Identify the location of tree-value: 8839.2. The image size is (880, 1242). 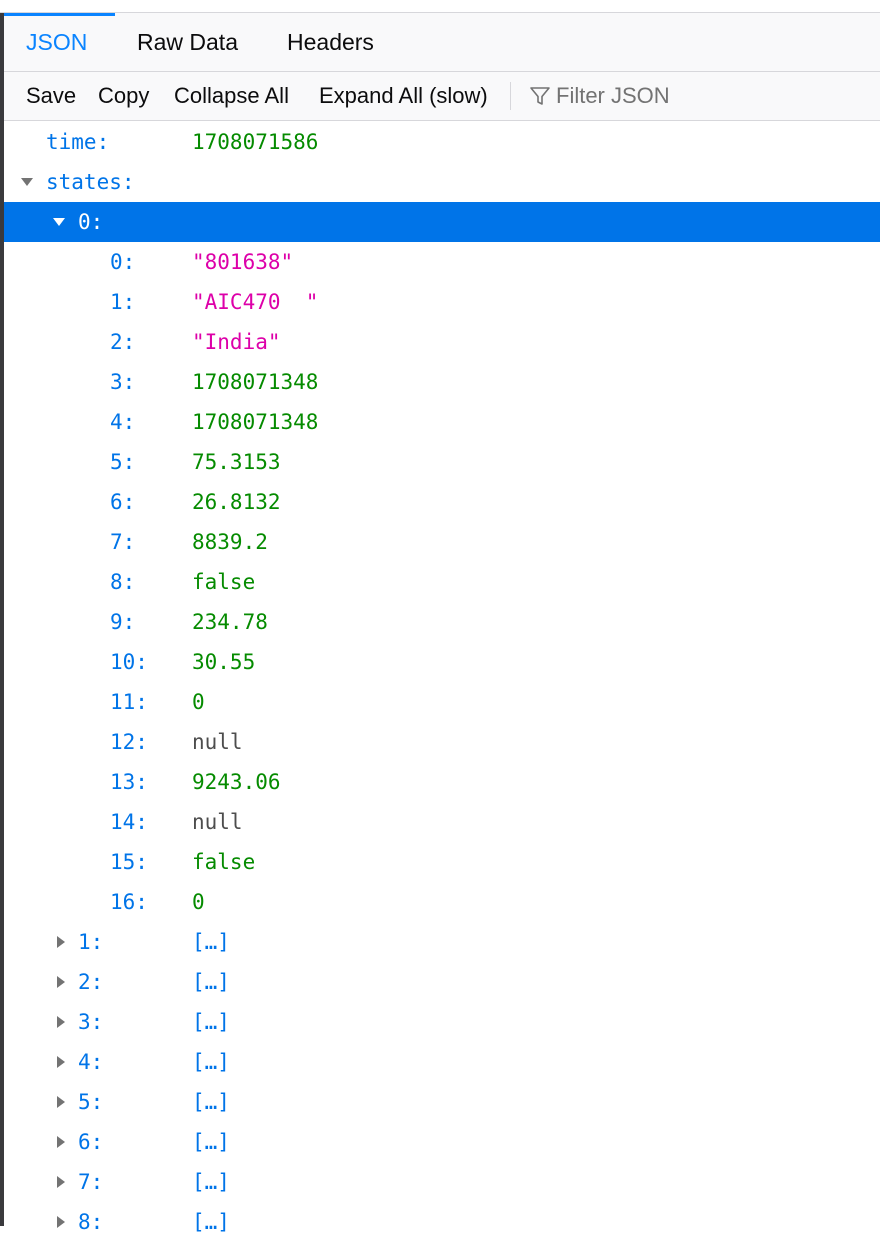
(230, 542).